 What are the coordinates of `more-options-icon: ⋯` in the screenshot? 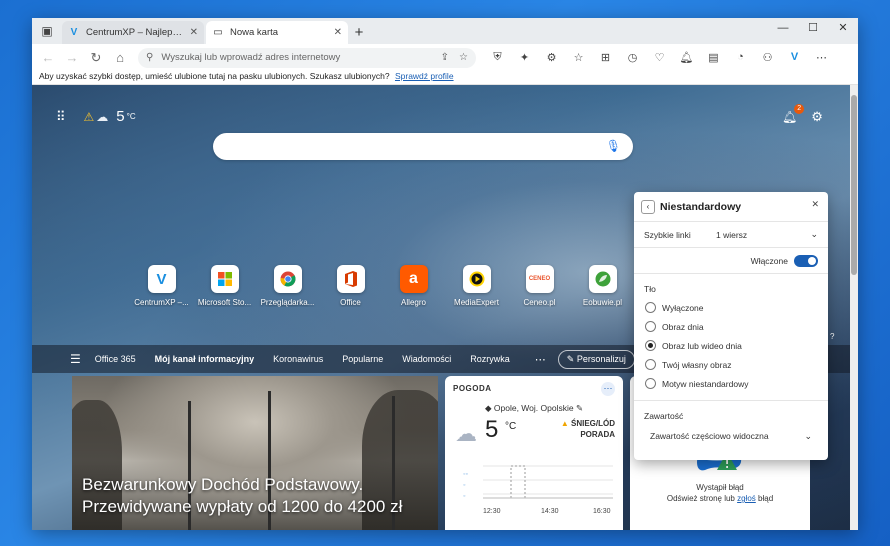 It's located at (608, 389).